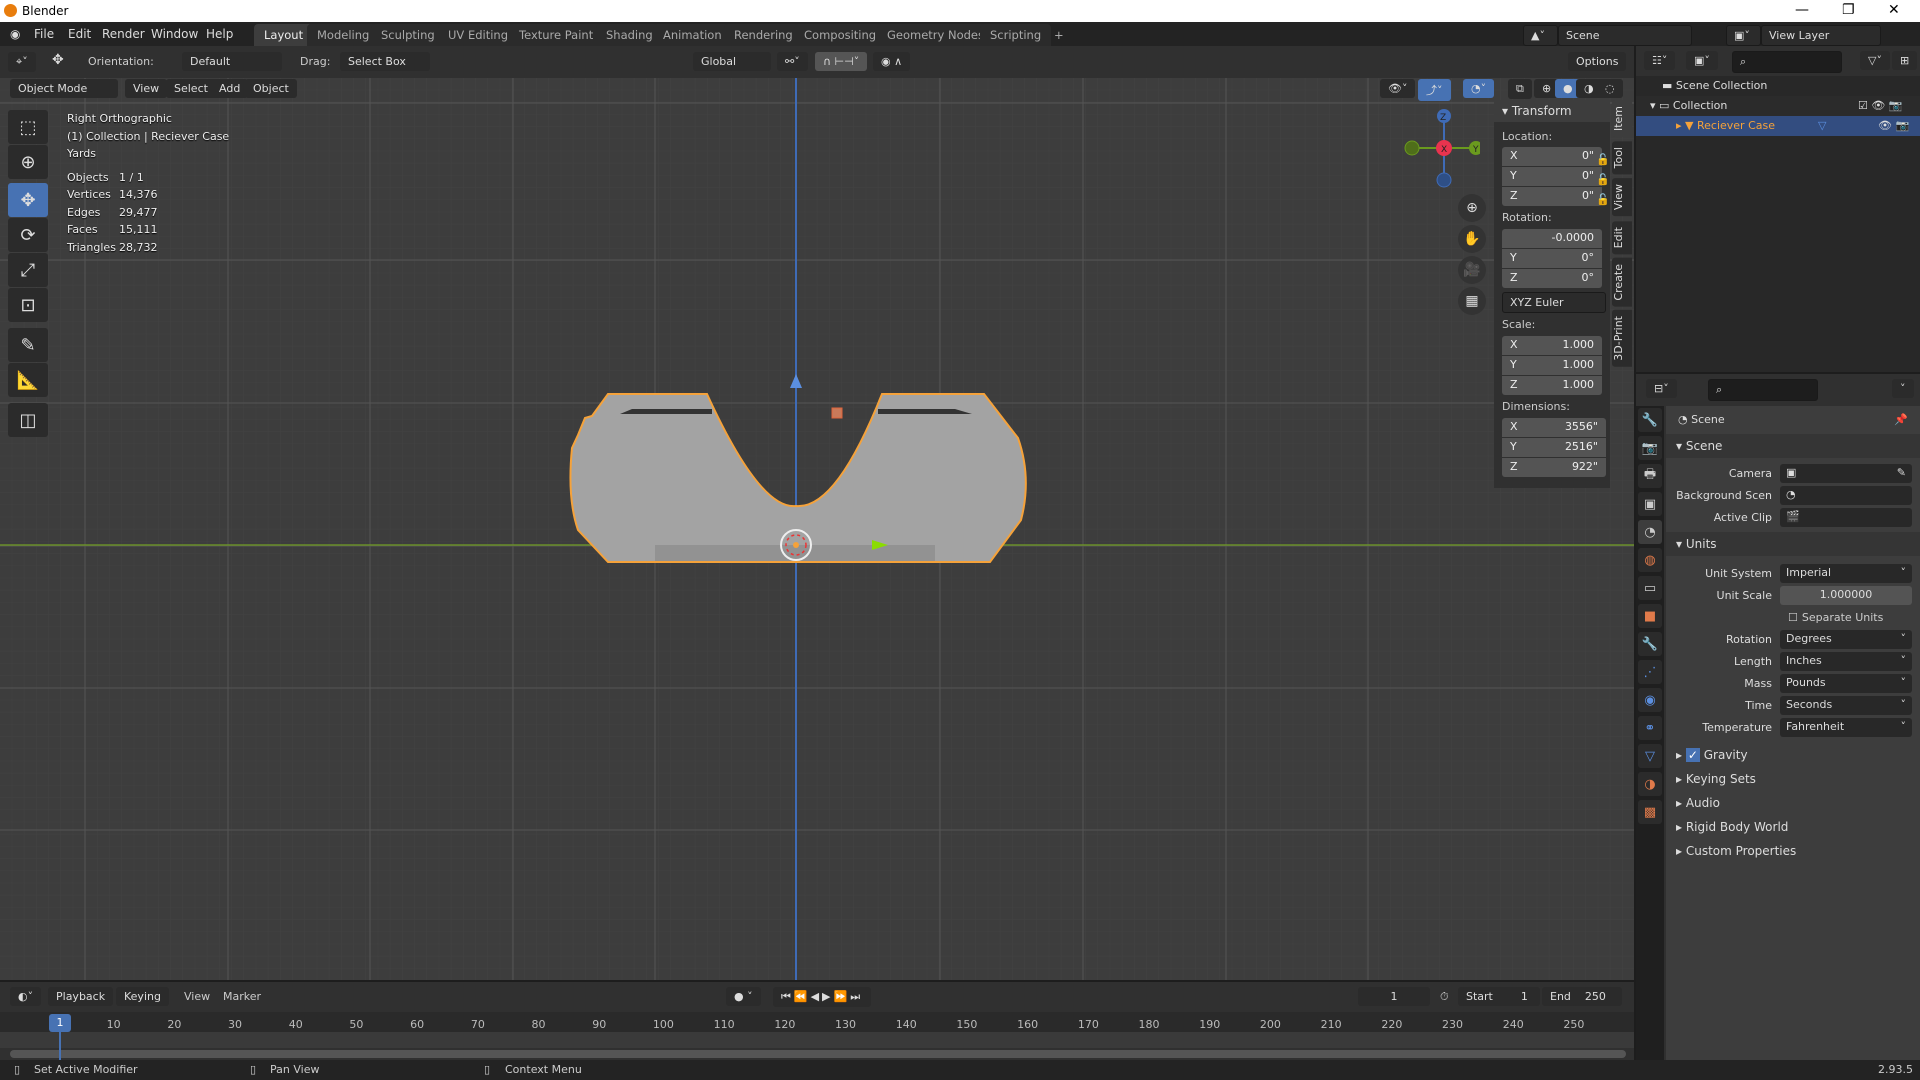 The image size is (1920, 1080). What do you see at coordinates (271, 88) in the screenshot?
I see `viewport-menu-object: Object` at bounding box center [271, 88].